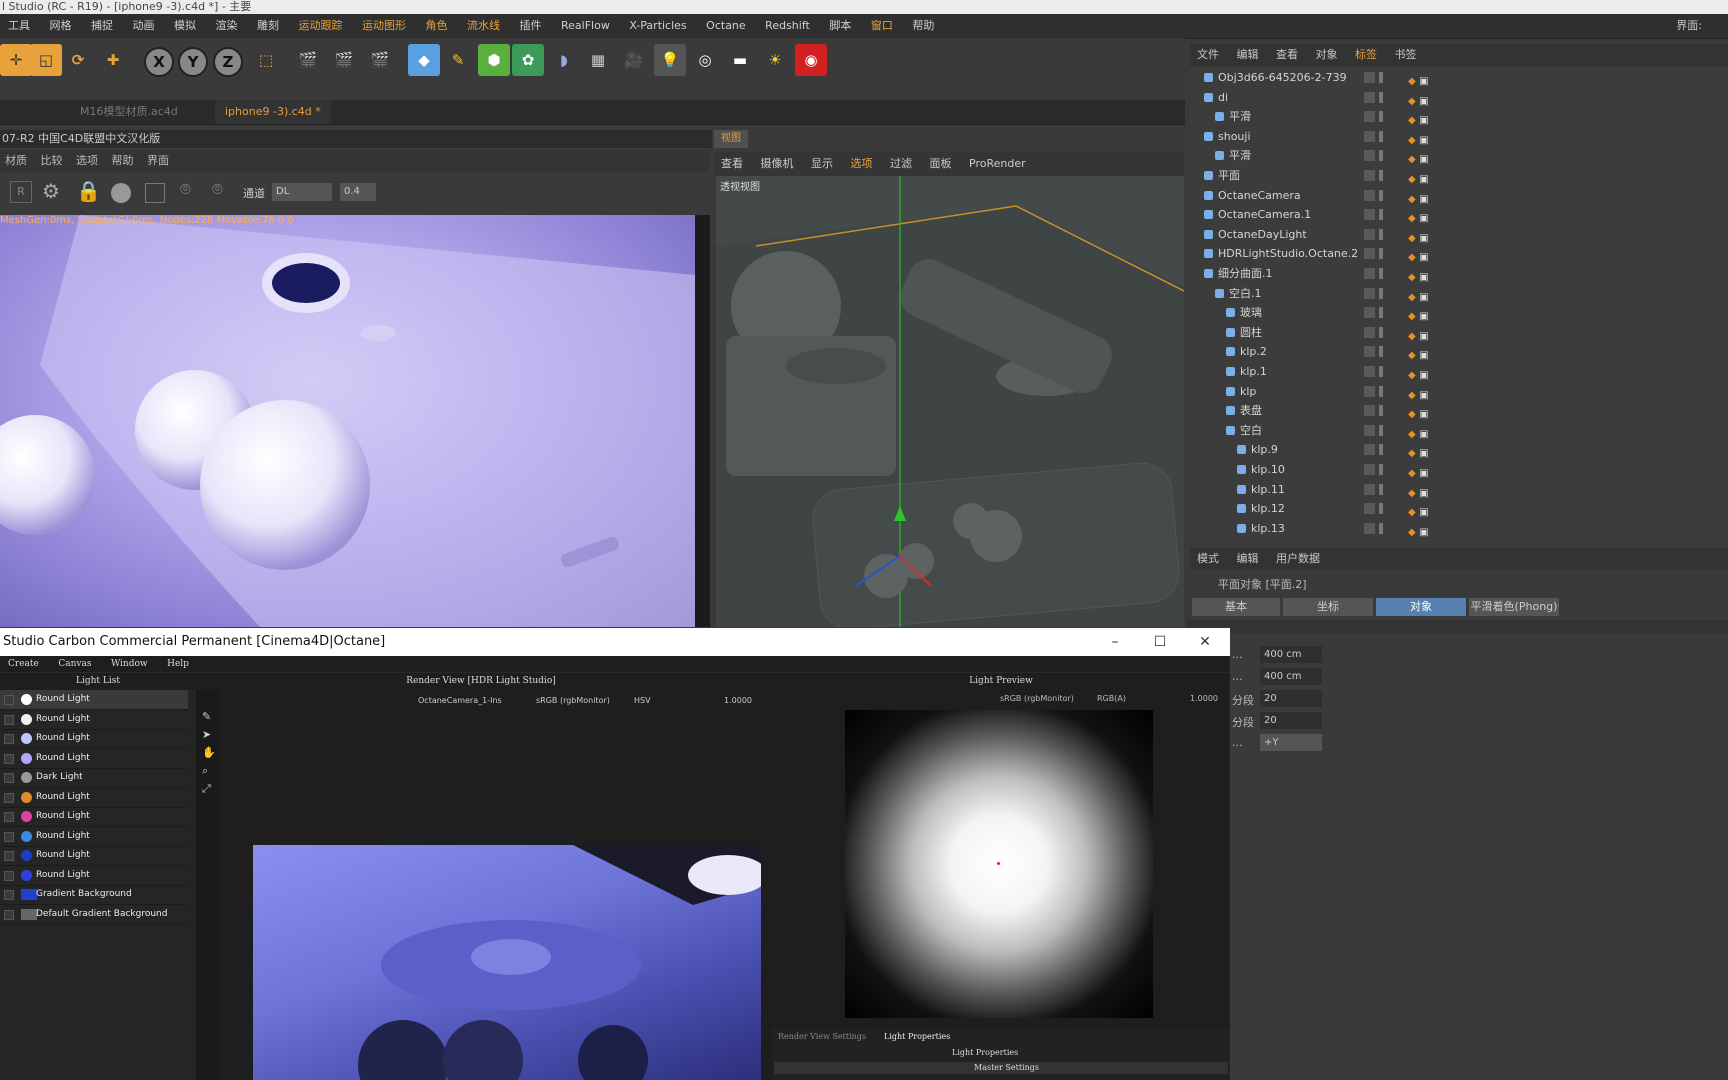 The image size is (1728, 1080). I want to click on object-row: 细分曲面.1 ◆ ▣, so click(1459, 273).